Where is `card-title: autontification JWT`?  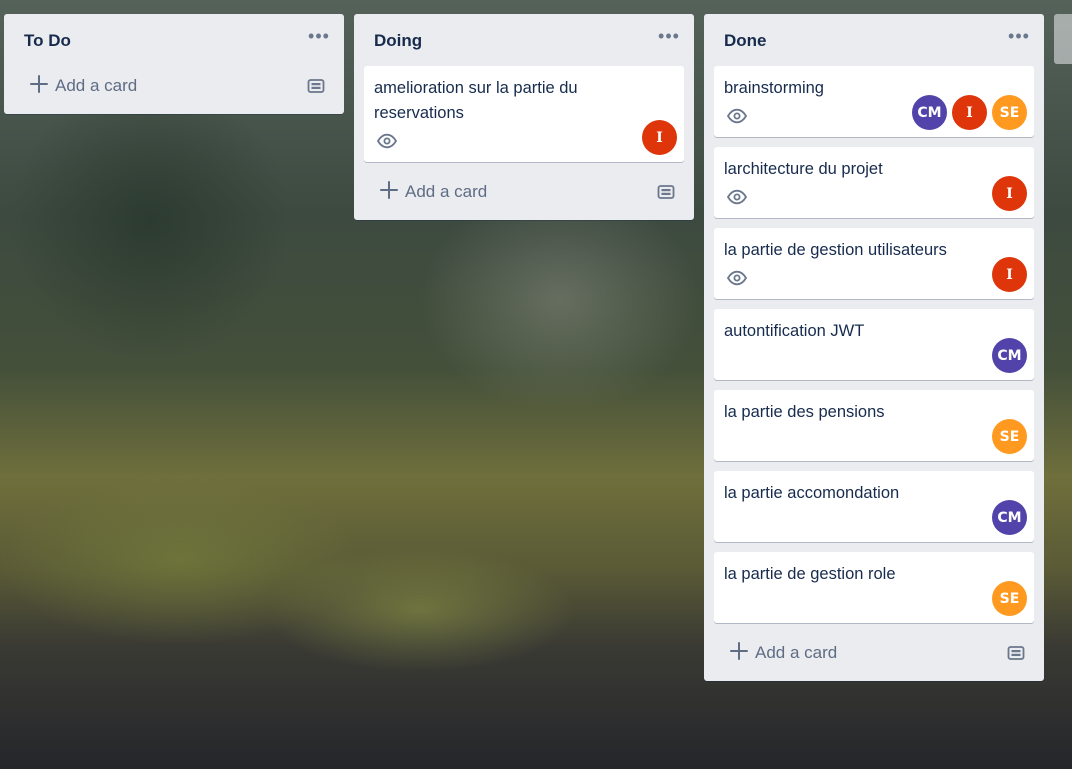
card-title: autontification JWT is located at coordinates (794, 331).